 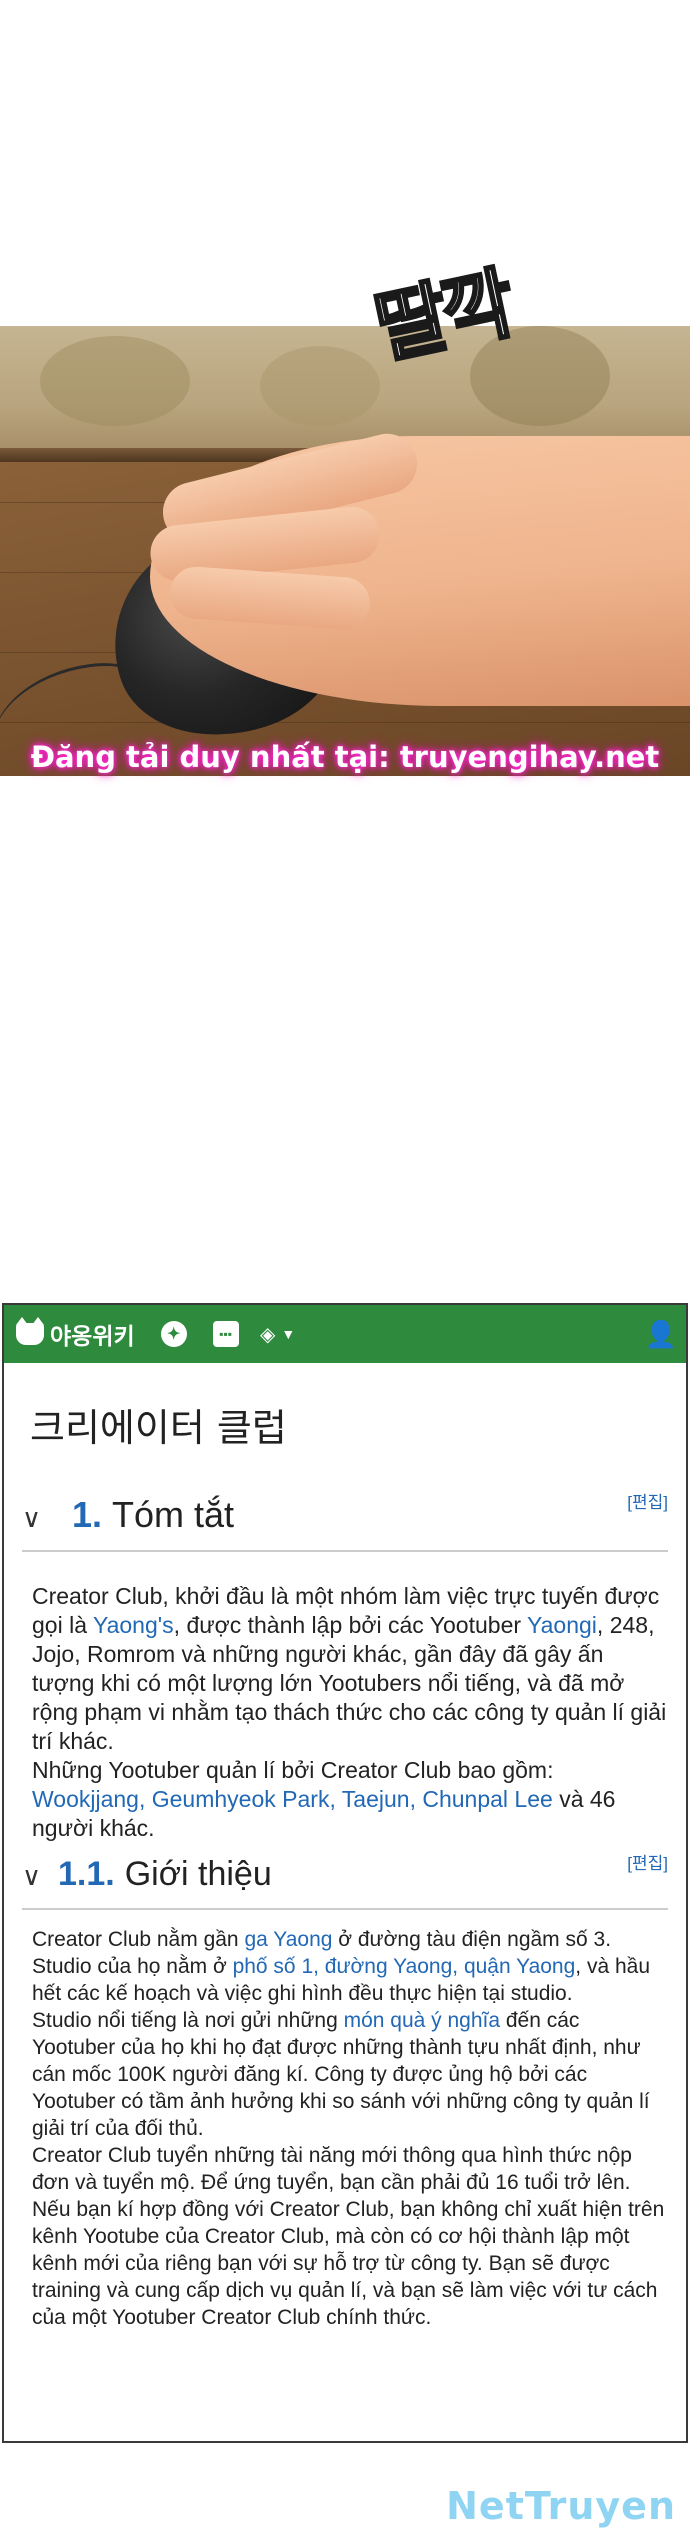 I want to click on site-name: 야옹위키, so click(x=92, y=1337).